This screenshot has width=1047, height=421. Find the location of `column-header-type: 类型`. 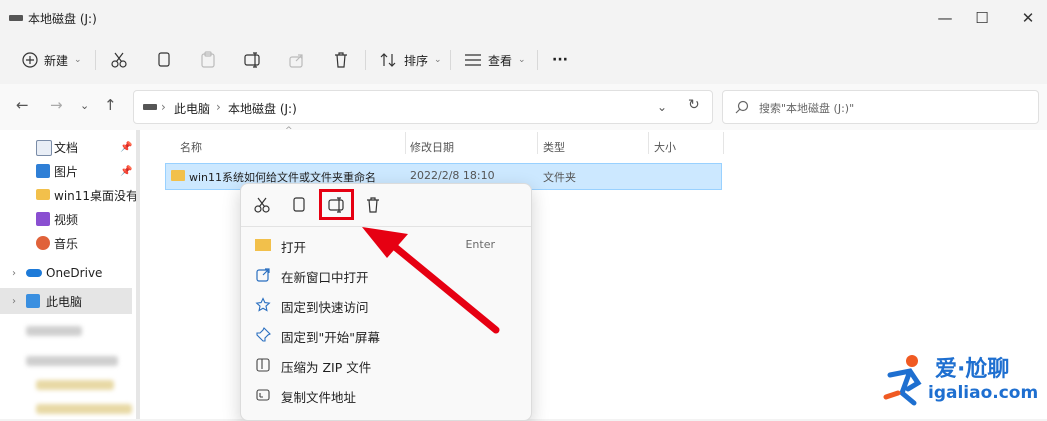

column-header-type: 类型 is located at coordinates (554, 147).